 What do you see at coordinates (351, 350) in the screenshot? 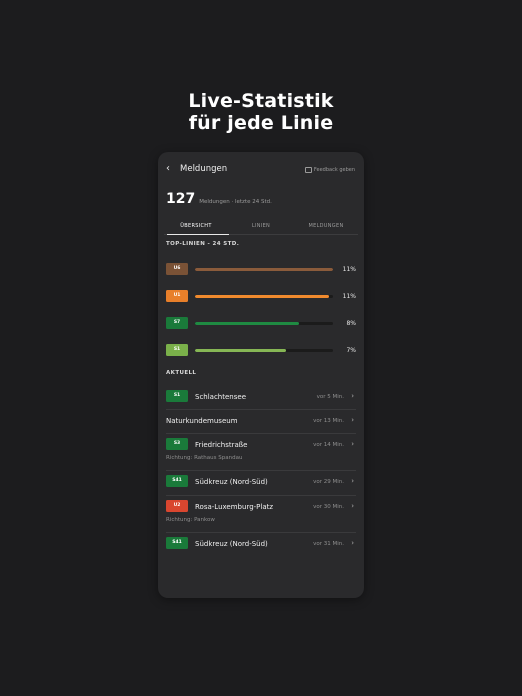
I see `share-percent: 7%` at bounding box center [351, 350].